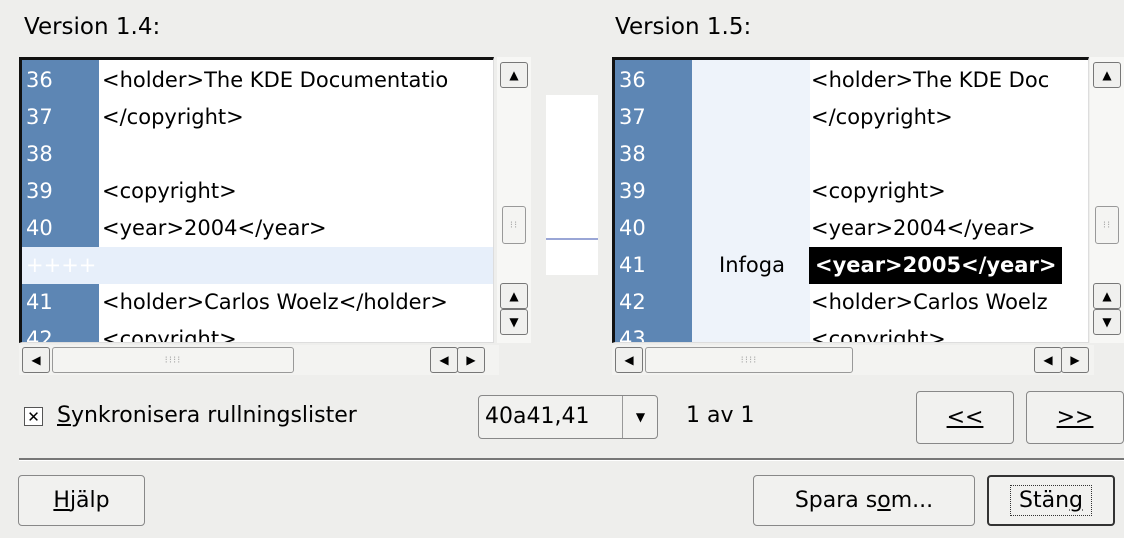 Image resolution: width=1124 pixels, height=538 pixels. Describe the element at coordinates (537, 416) in the screenshot. I see `diff-select-value: 40a41,41` at that location.